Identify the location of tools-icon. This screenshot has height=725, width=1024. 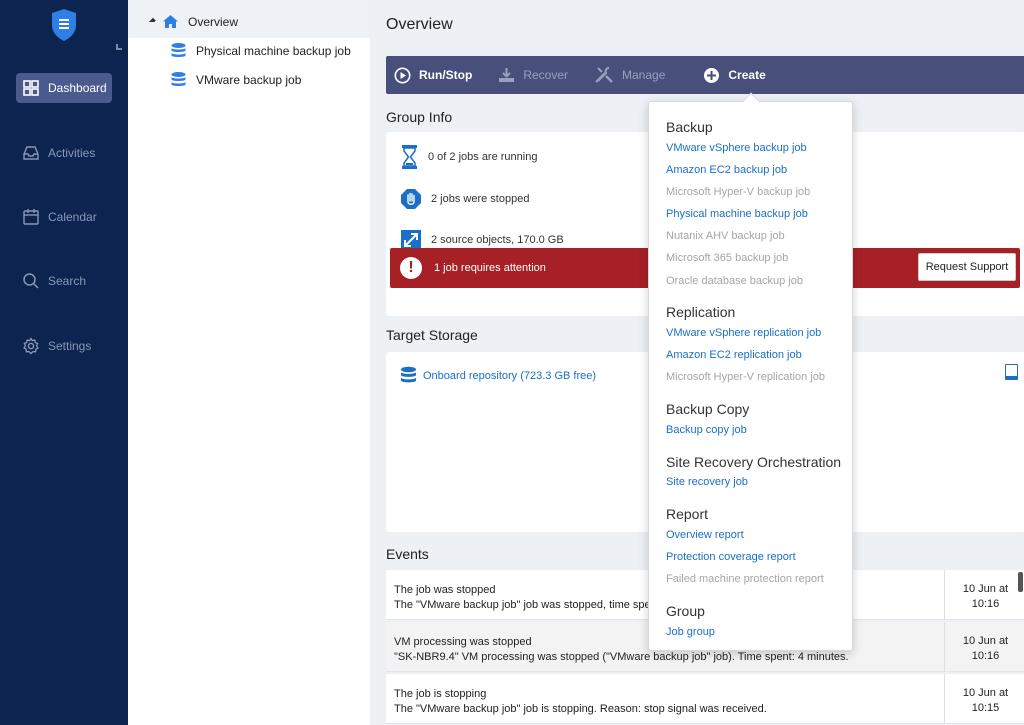
(604, 75).